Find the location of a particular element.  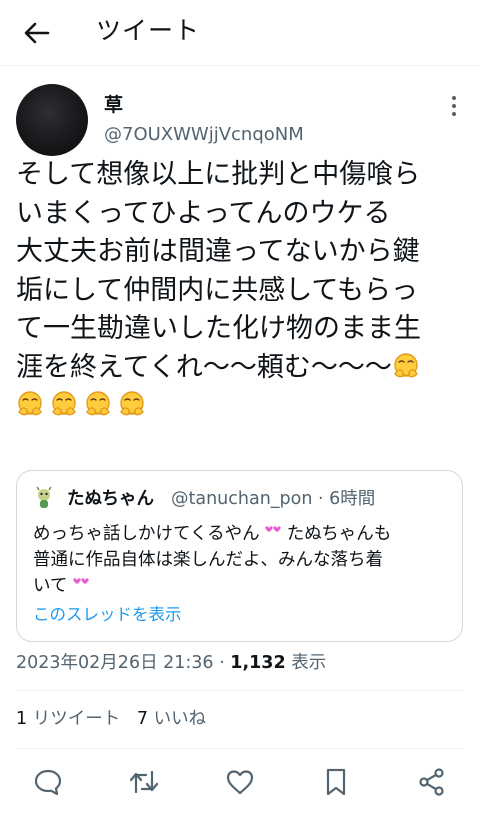

action-bar is located at coordinates (240, 782).